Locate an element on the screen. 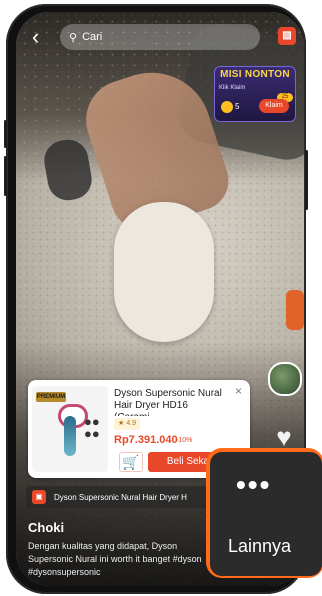  more-dots-icon: ••• is located at coordinates (254, 484).